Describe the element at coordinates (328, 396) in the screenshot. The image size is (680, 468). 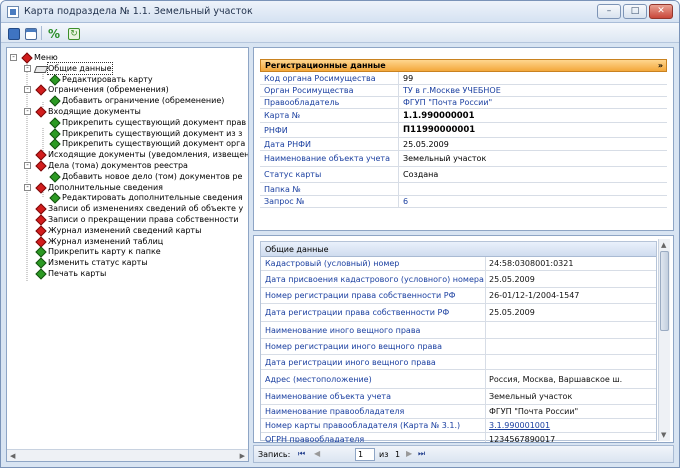
I see `general-key: Наименование объекта учета` at that location.